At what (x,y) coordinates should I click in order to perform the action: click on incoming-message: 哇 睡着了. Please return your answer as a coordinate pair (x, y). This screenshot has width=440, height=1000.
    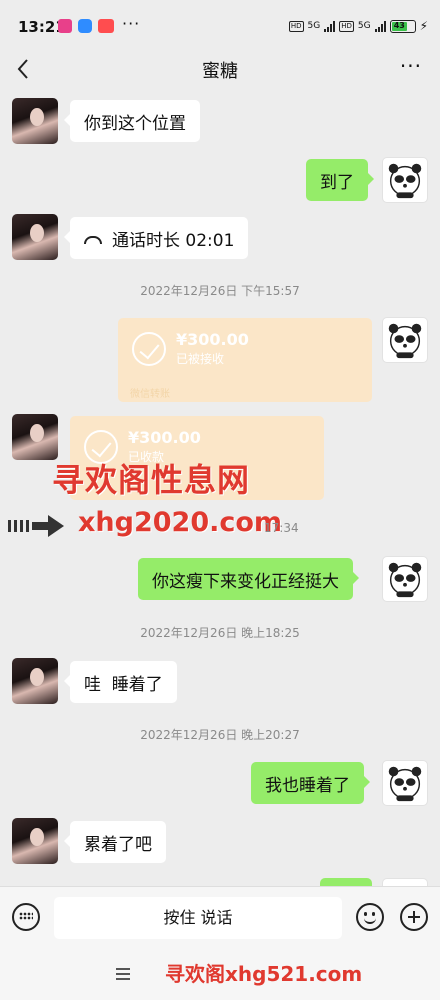
    Looking at the image, I should click on (120, 682).